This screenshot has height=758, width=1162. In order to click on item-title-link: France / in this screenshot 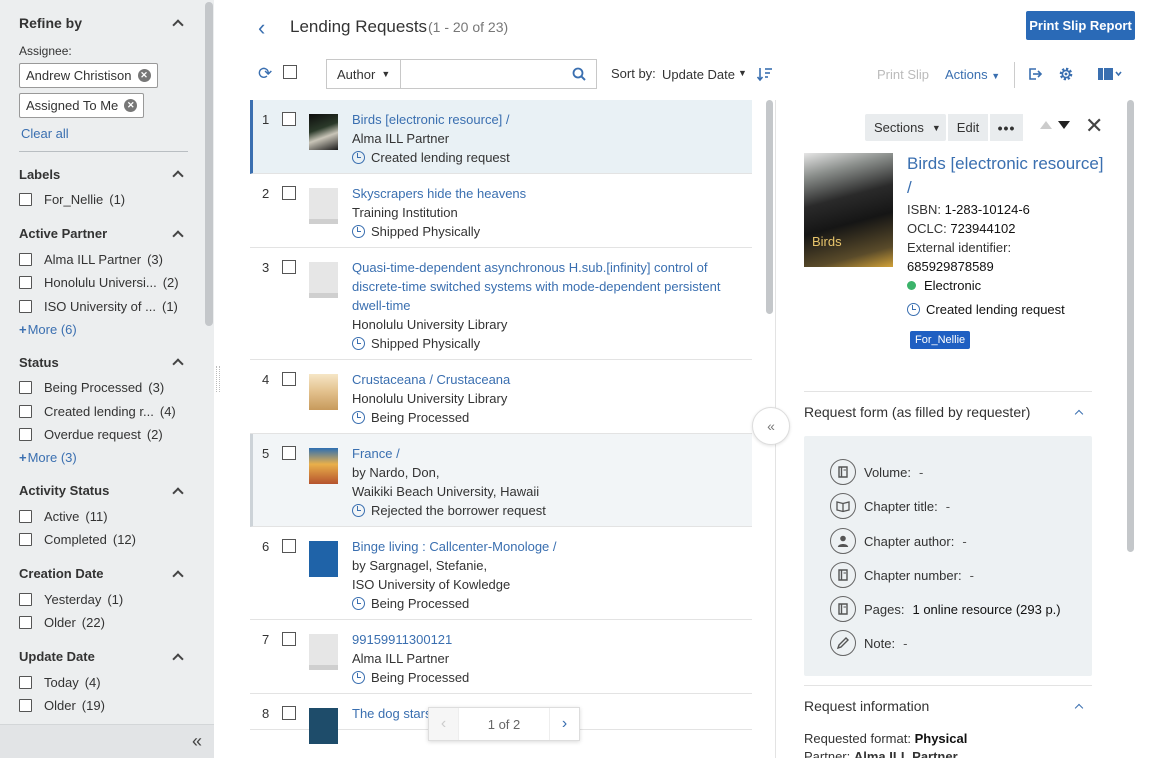, I will do `click(547, 453)`.